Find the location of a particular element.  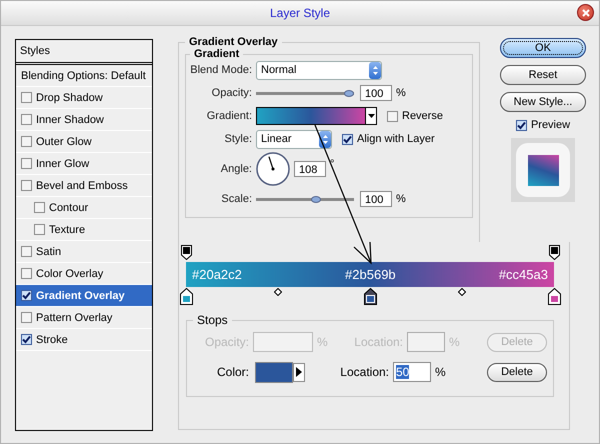

angle-dial is located at coordinates (273, 169).